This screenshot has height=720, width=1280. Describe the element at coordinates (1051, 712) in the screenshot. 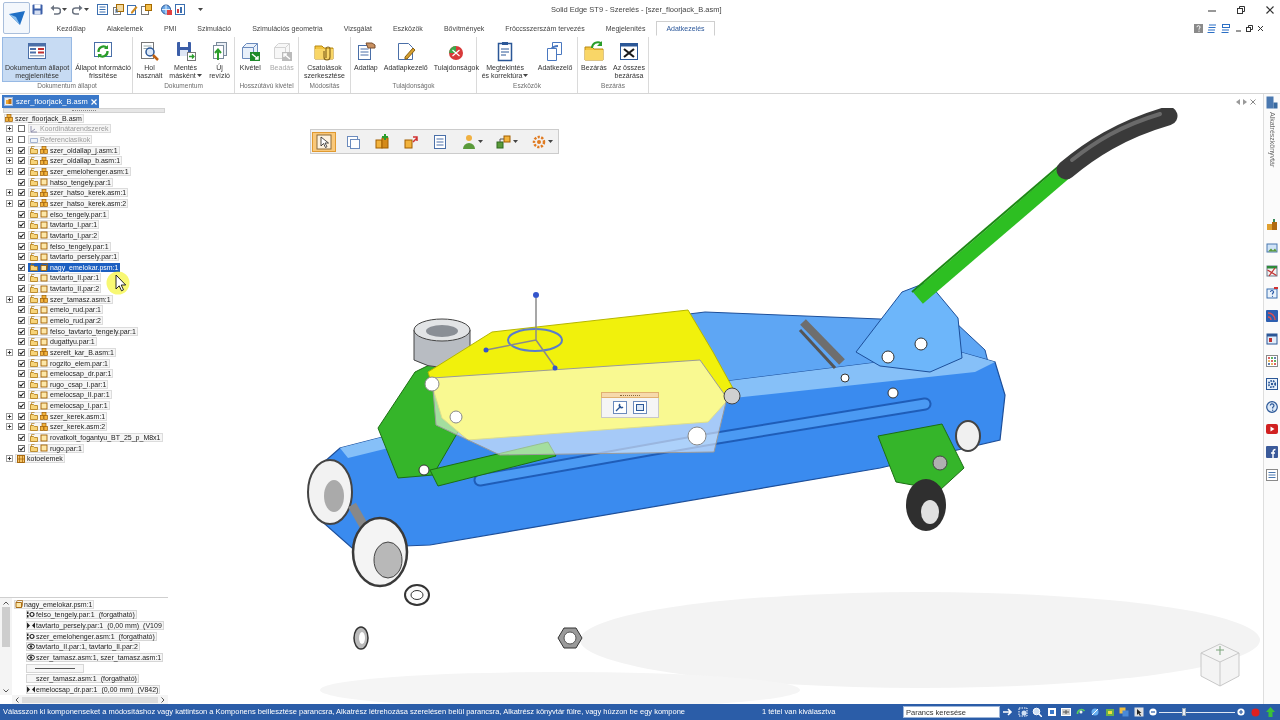

I see `fit-icon` at that location.